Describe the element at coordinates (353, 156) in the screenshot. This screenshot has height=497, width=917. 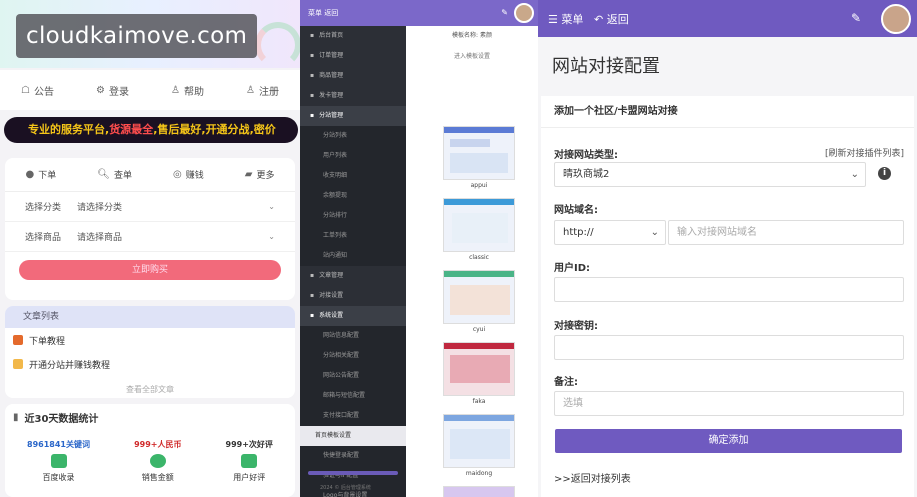
I see `sidebar-item: 用户列表` at that location.